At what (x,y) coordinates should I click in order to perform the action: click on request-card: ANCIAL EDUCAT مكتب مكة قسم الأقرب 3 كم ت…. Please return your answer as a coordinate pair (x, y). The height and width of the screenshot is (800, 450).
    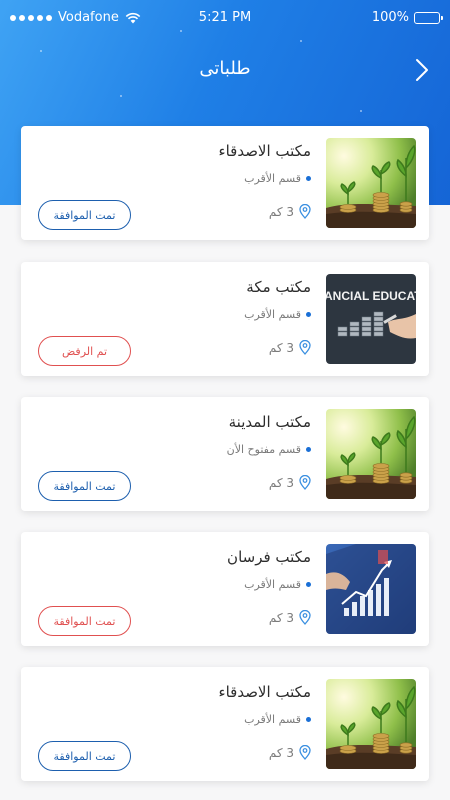
    Looking at the image, I should click on (225, 319).